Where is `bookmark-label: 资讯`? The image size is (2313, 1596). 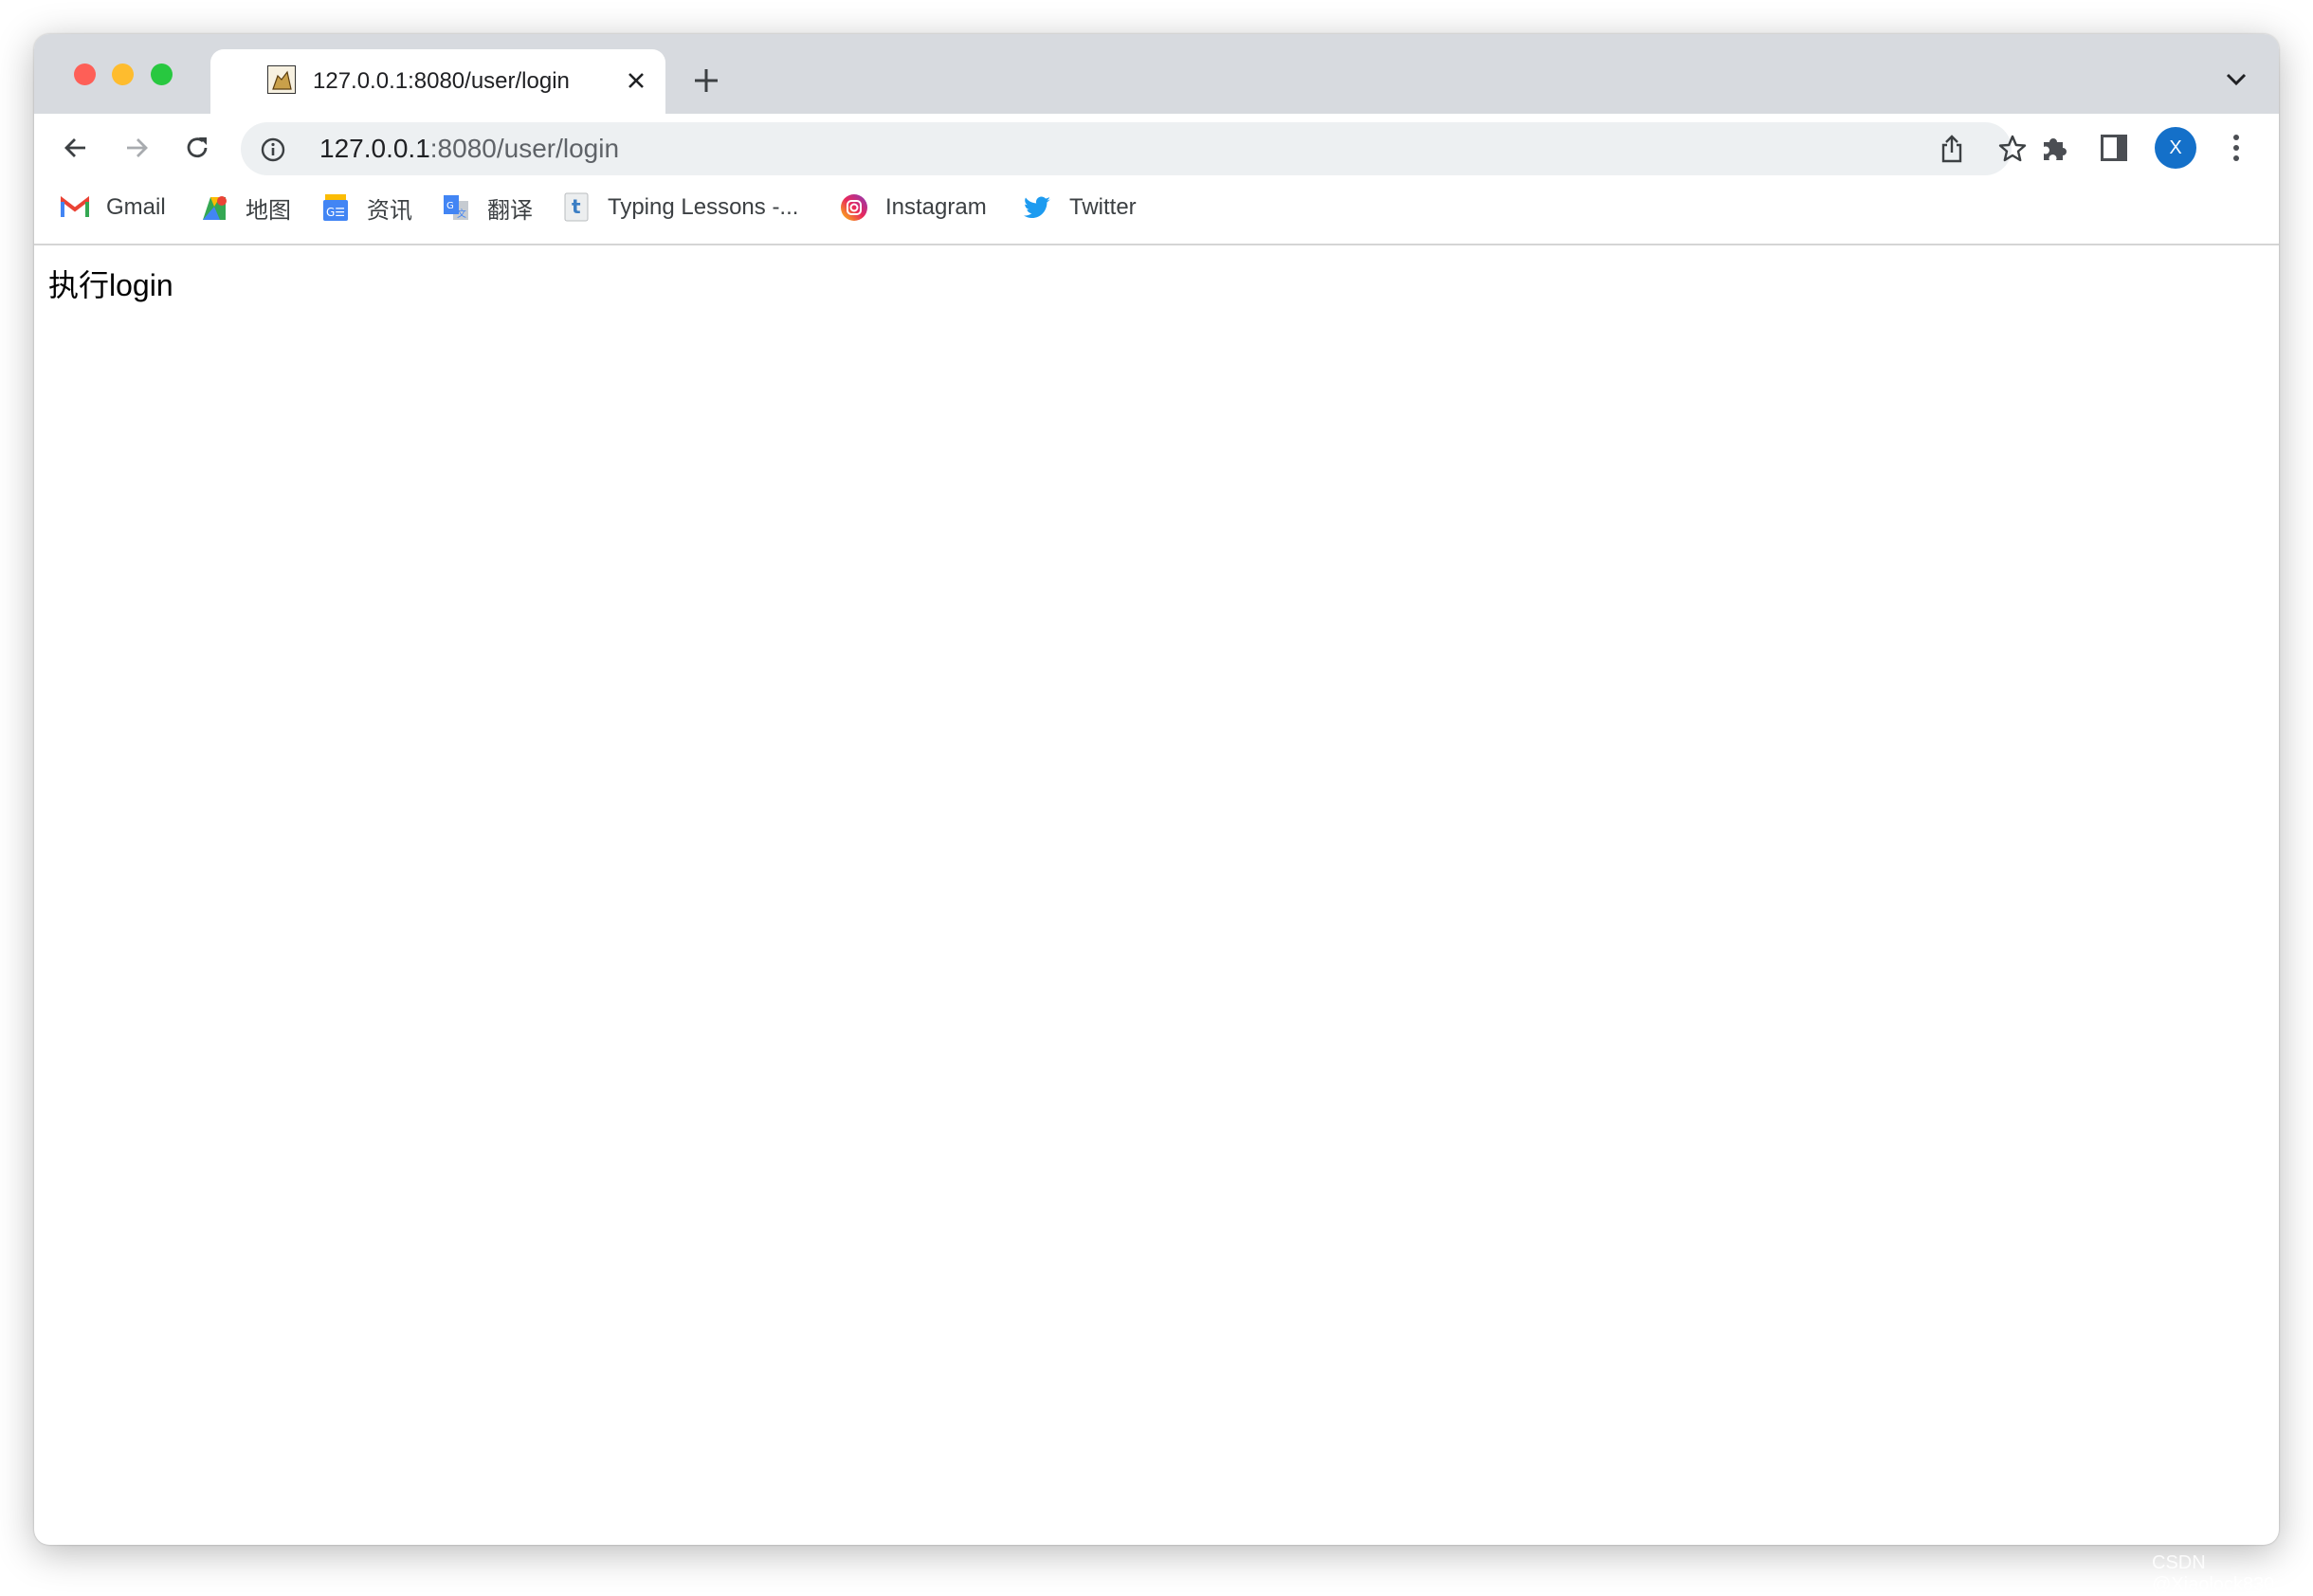 bookmark-label: 资讯 is located at coordinates (389, 211).